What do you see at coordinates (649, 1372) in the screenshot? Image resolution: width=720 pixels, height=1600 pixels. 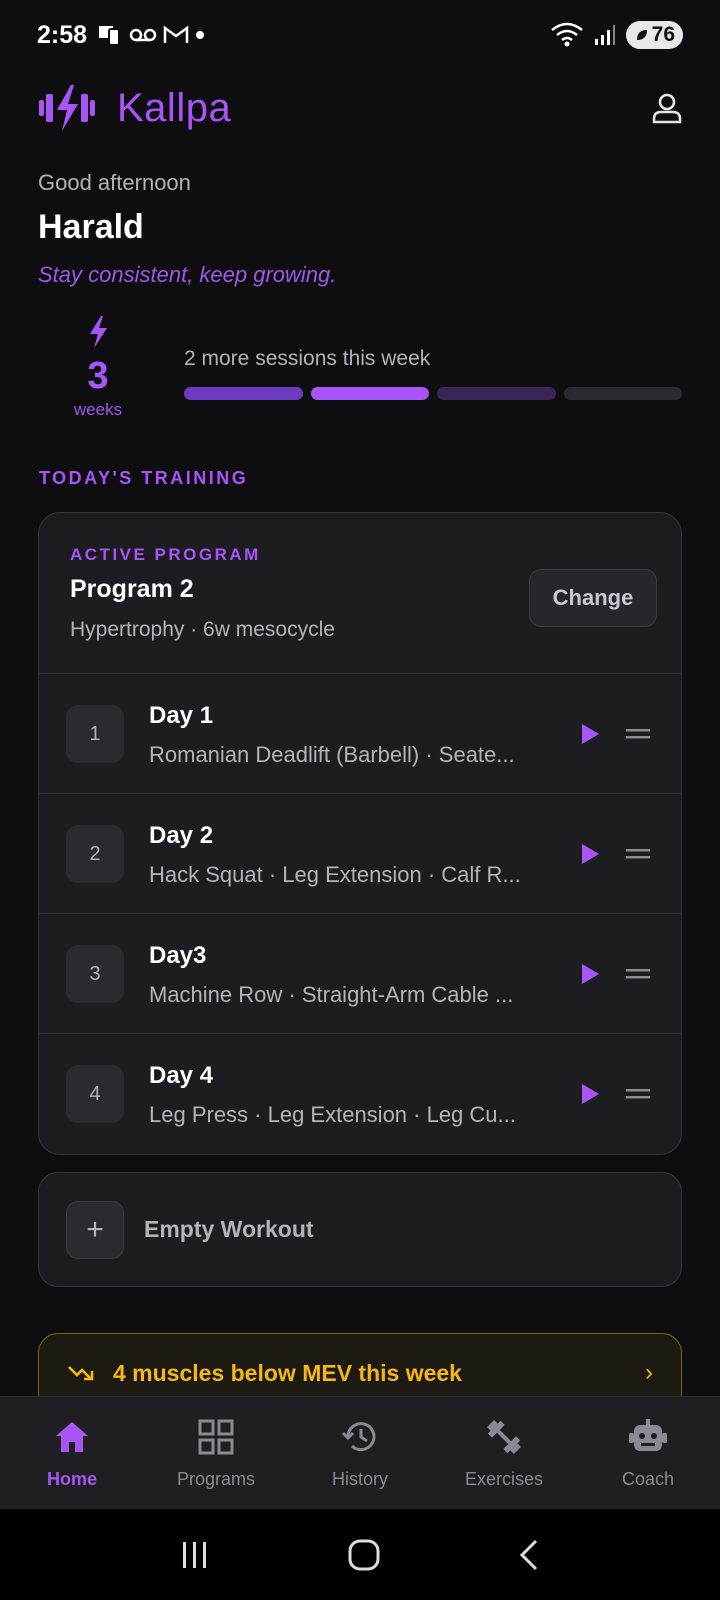 I see `chevron-right-icon: ›` at bounding box center [649, 1372].